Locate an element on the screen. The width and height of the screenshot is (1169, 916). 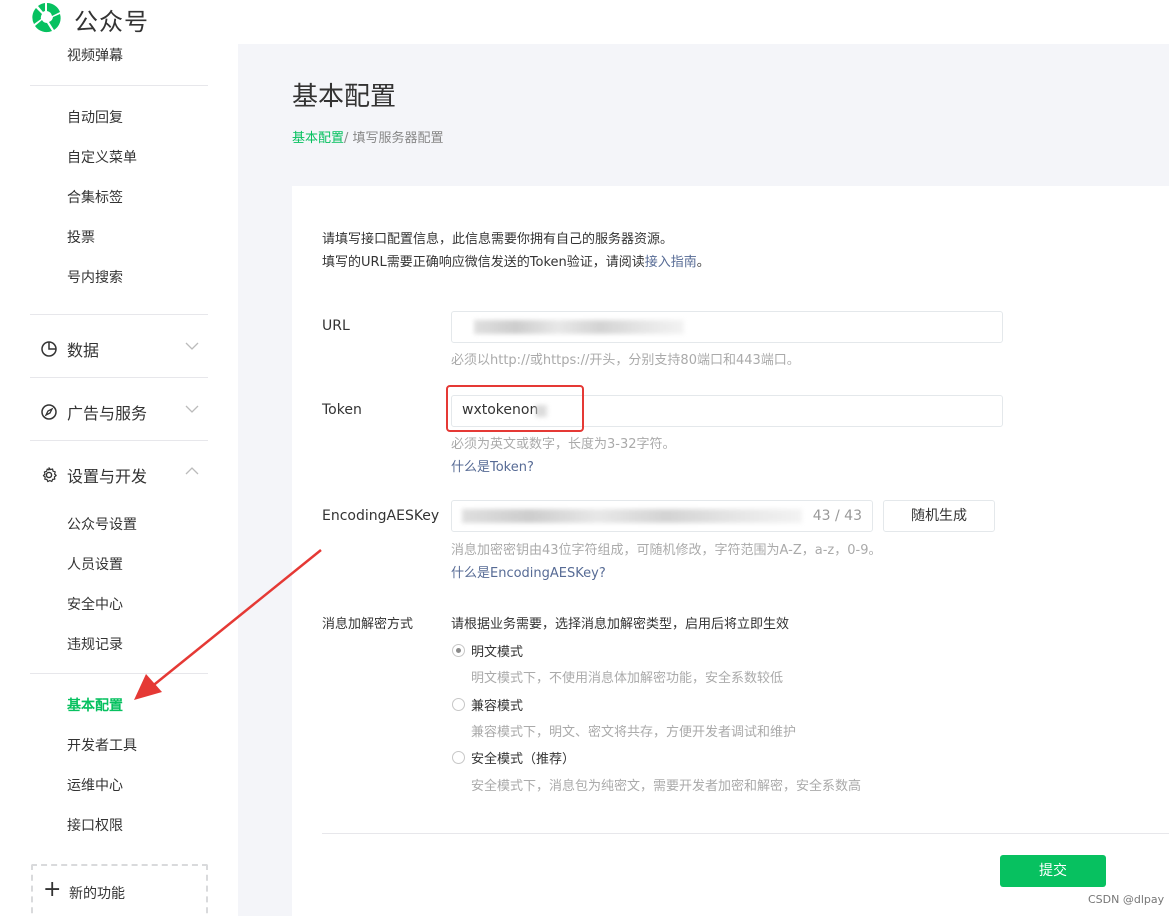
sidebar-item-security-center: 安全中心 is located at coordinates (95, 604).